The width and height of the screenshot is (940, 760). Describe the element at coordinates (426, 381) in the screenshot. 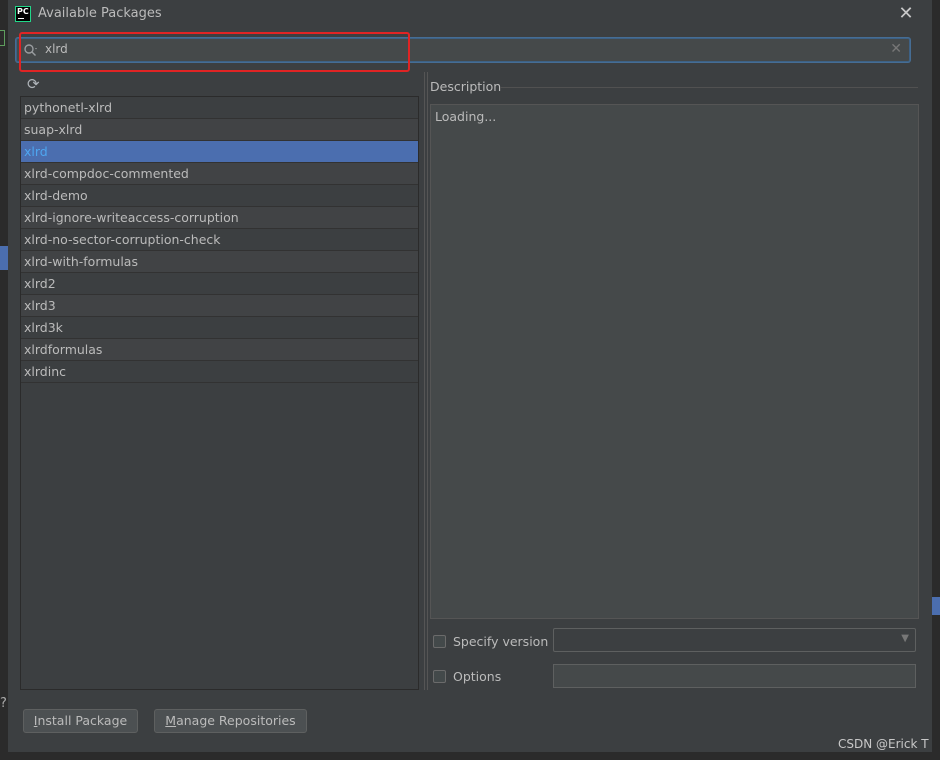

I see `splitter-handle` at that location.